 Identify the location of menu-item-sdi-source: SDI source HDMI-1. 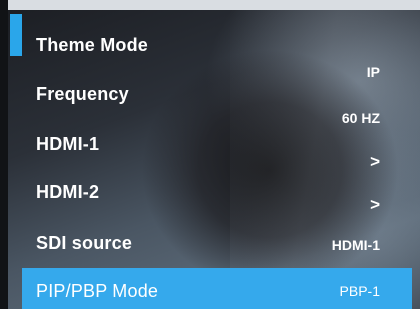
(217, 244).